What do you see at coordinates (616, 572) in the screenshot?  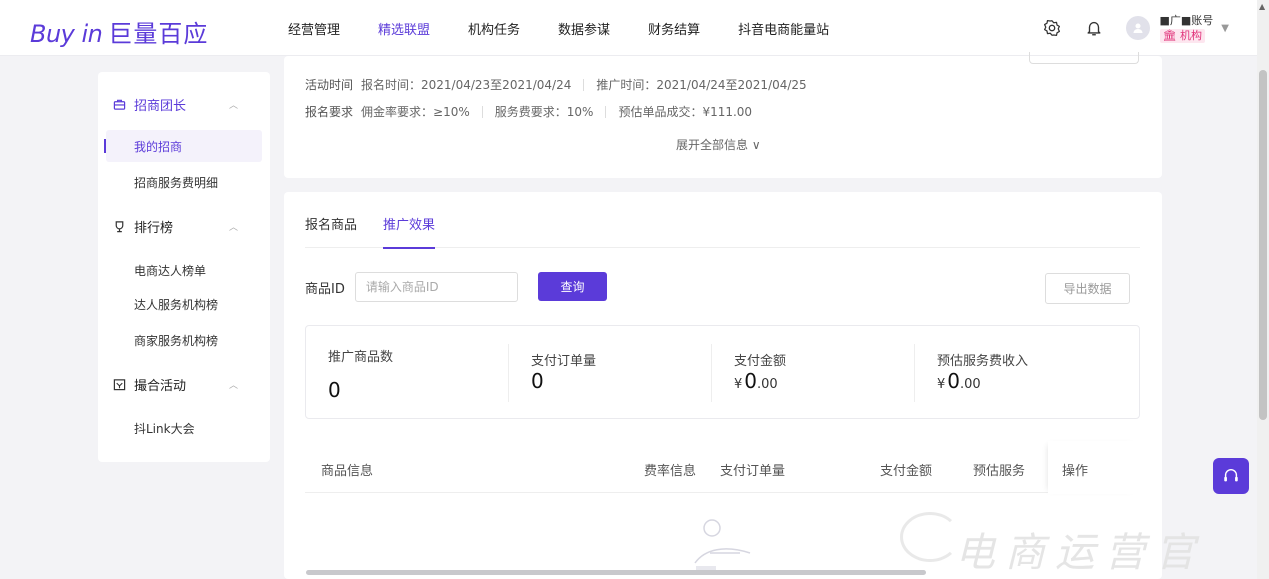 I see `horizontal-scrollbar-thumb` at bounding box center [616, 572].